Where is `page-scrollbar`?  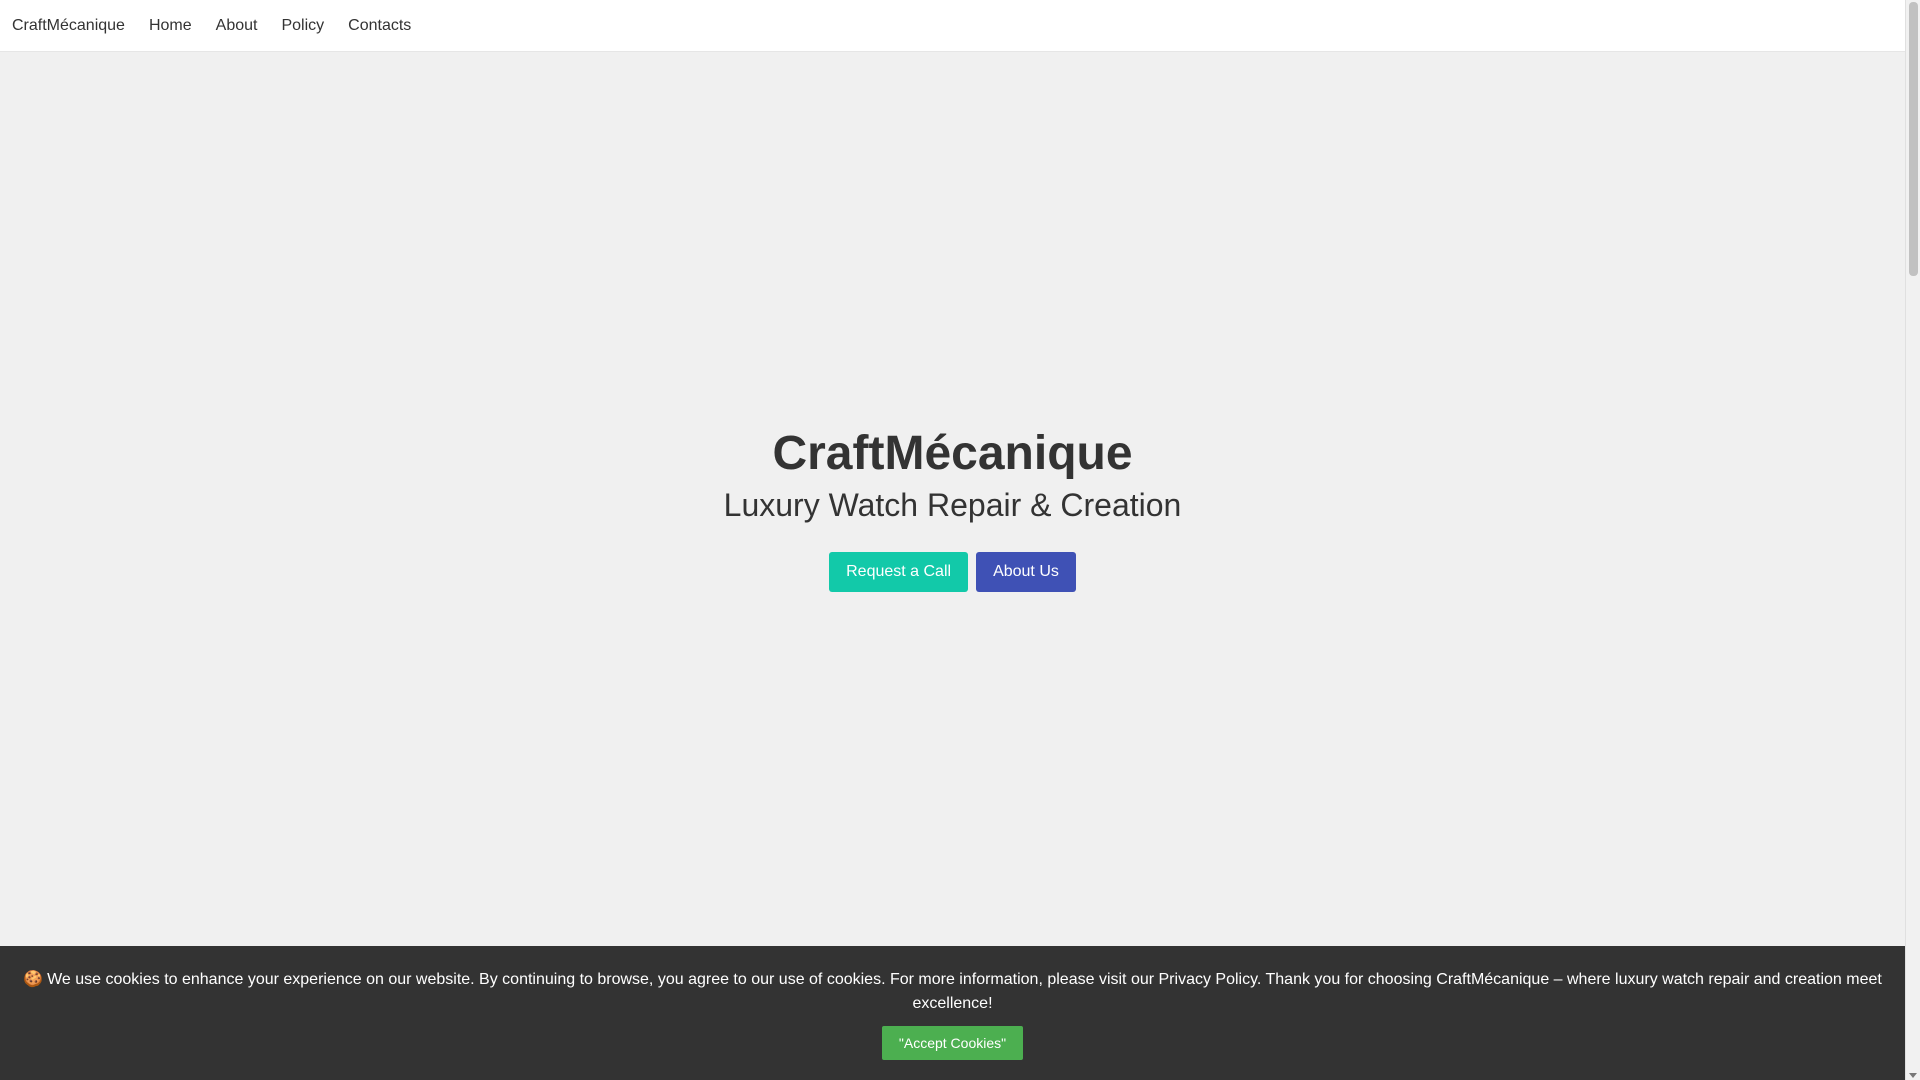 page-scrollbar is located at coordinates (1912, 540).